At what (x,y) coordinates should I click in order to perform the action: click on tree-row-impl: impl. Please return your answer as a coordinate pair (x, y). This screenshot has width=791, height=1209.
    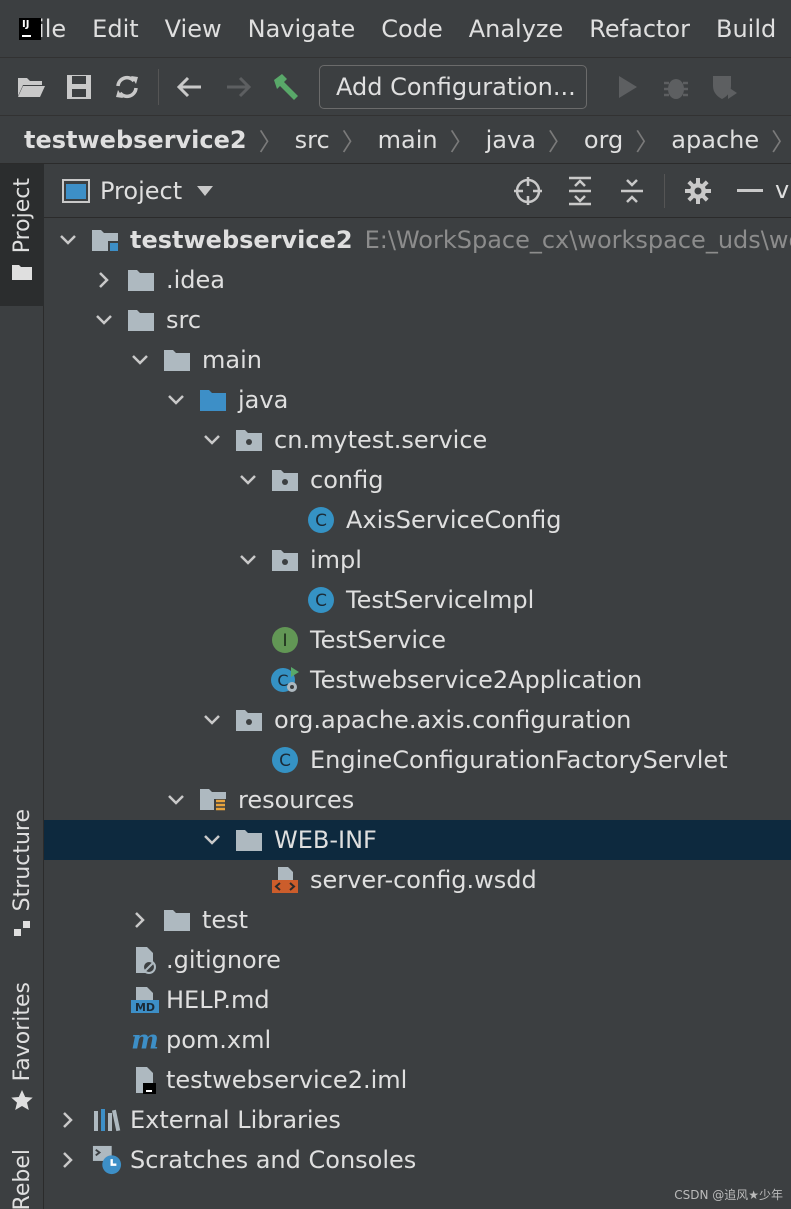
    Looking at the image, I should click on (417, 560).